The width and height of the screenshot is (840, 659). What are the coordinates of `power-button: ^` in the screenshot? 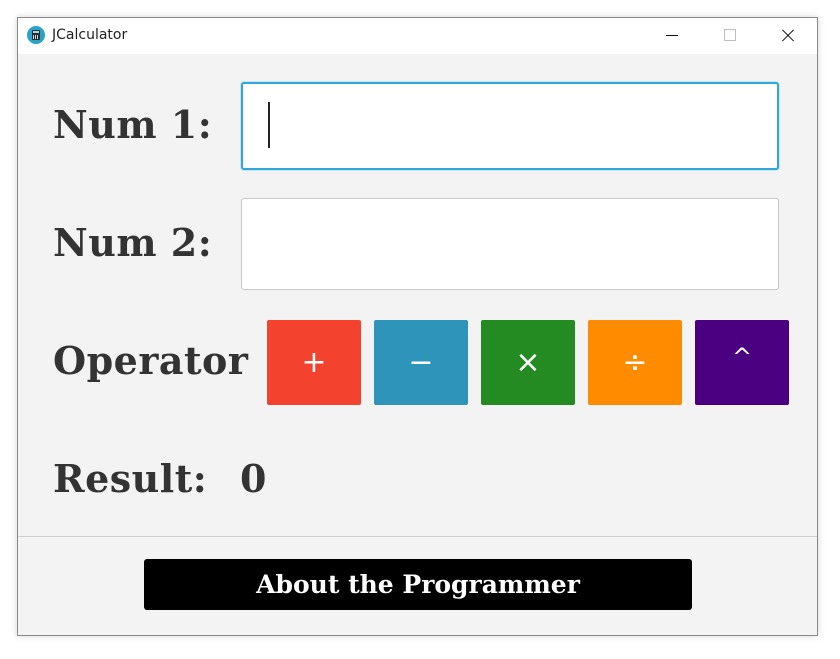 It's located at (742, 362).